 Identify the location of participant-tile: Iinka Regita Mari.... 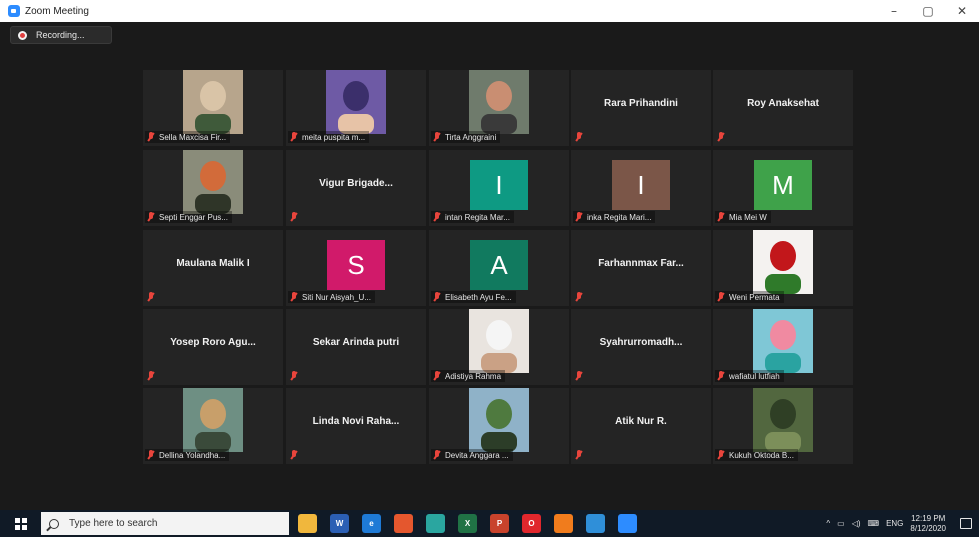
(641, 188).